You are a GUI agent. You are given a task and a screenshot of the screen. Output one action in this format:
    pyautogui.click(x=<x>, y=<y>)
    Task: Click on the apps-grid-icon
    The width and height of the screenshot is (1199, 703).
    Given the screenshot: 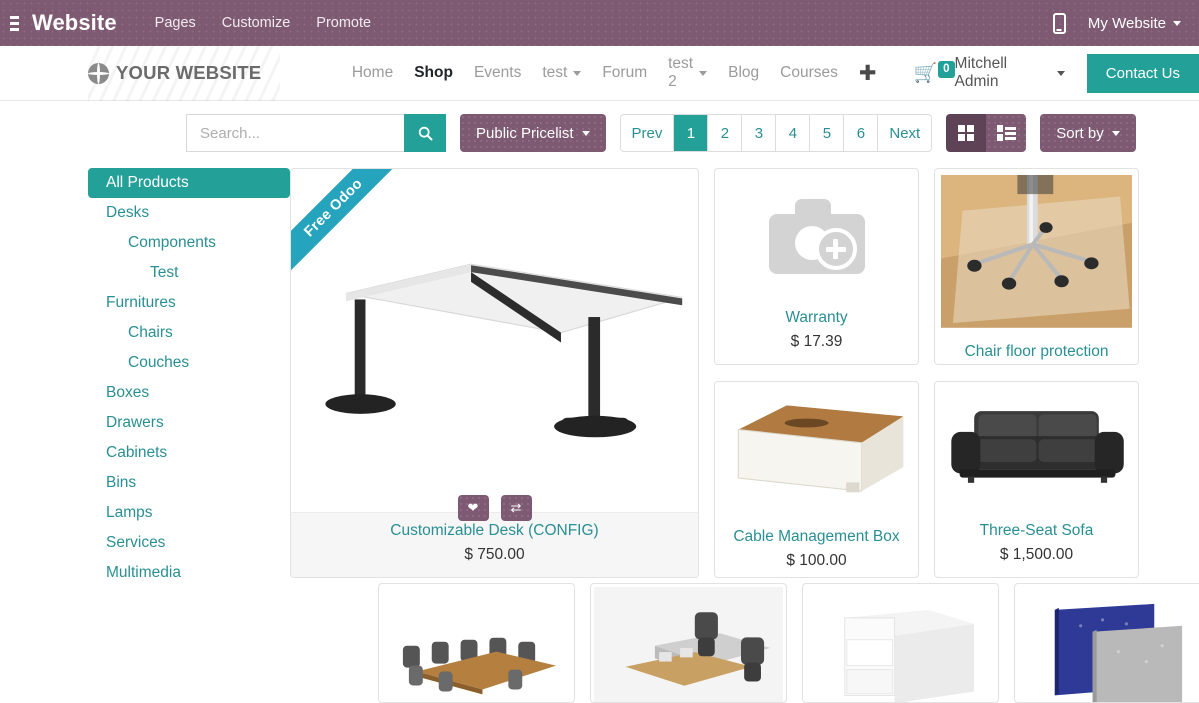 What is the action you would take?
    pyautogui.click(x=13, y=23)
    